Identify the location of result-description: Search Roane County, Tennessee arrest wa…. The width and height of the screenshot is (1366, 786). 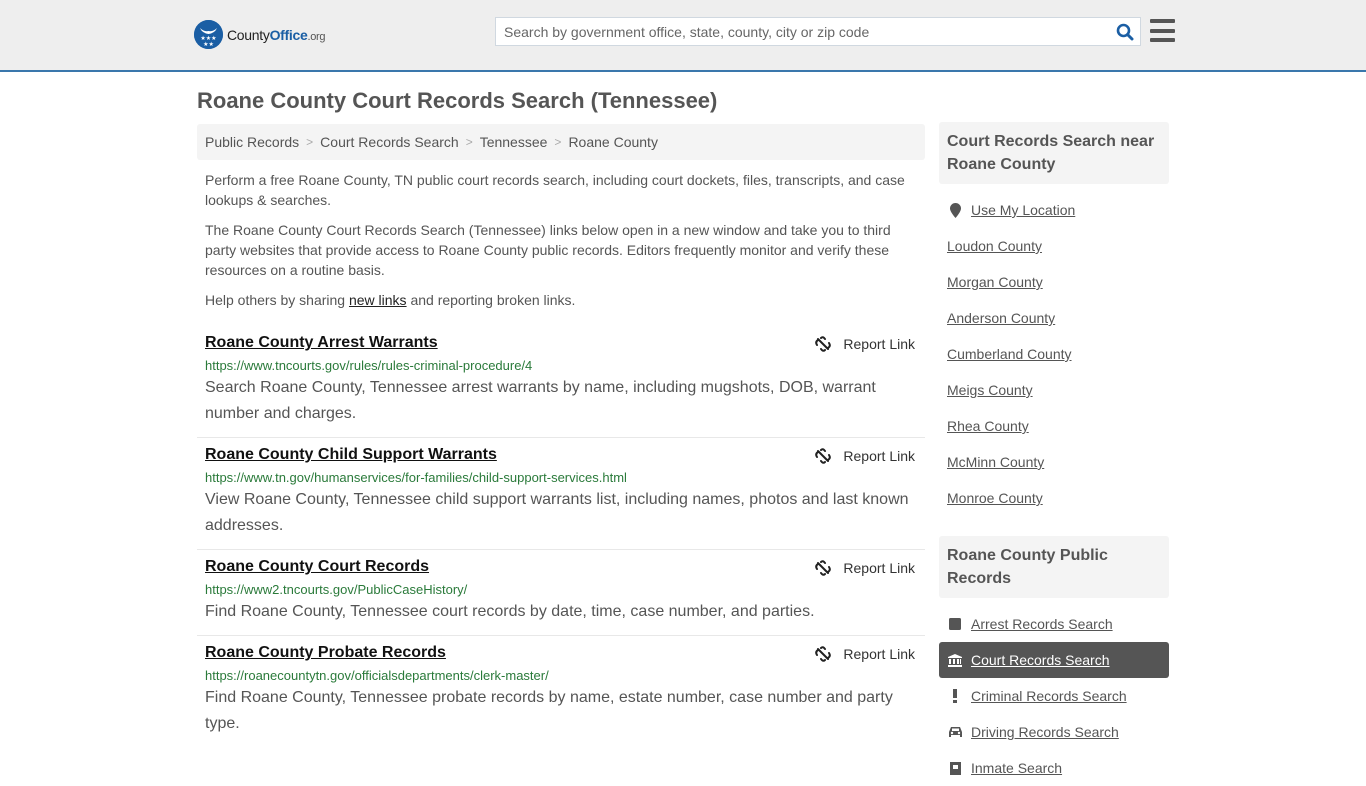
(540, 400).